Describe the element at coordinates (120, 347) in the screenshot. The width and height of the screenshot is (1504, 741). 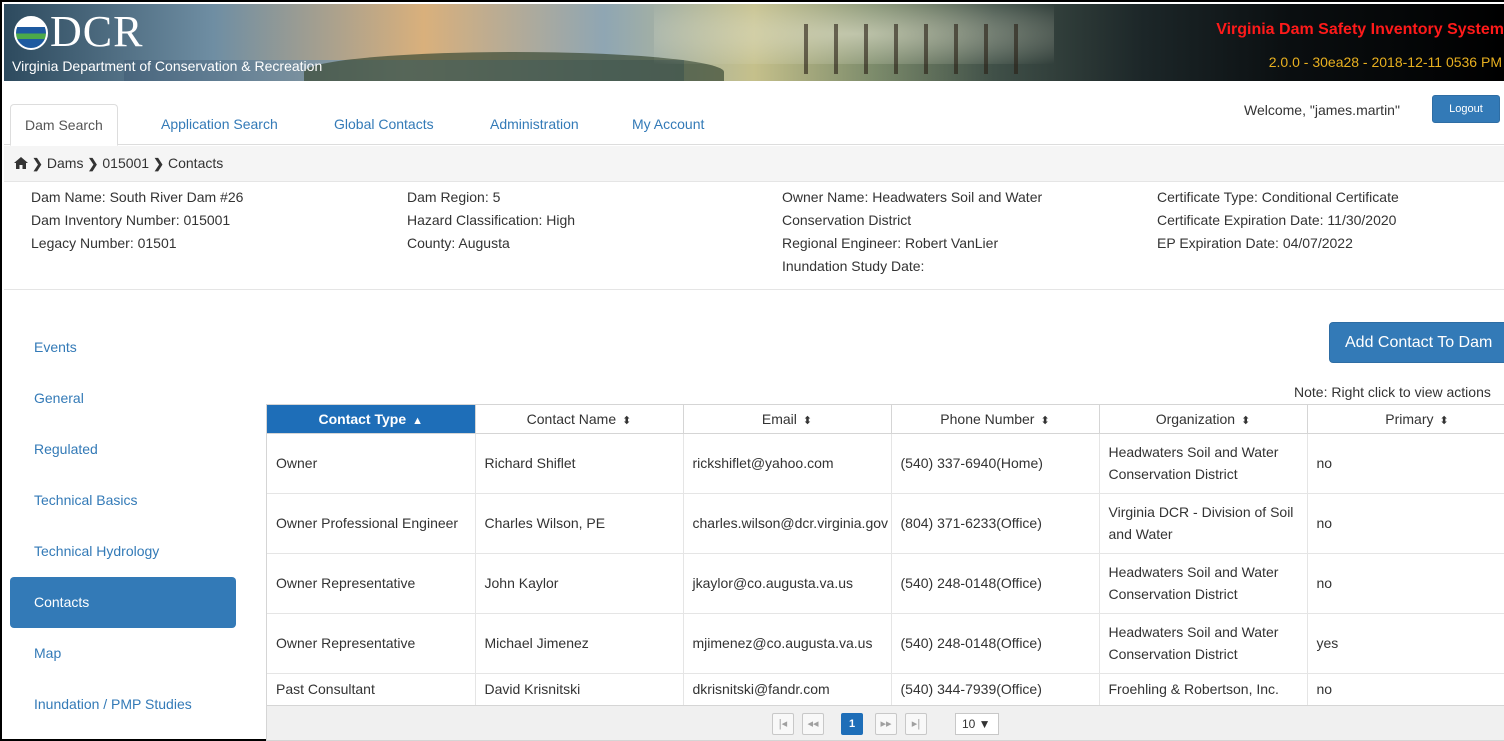
I see `sidebar-item-events: Events` at that location.